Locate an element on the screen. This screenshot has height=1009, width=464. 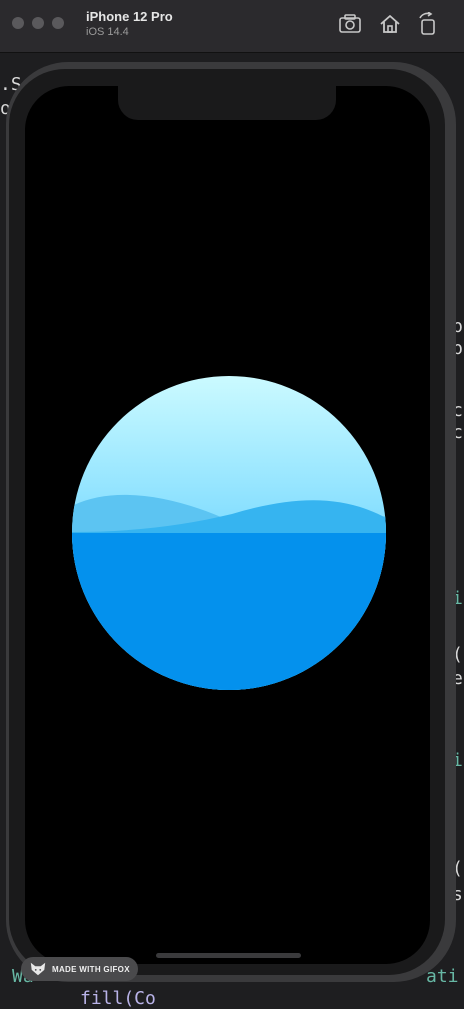
simulator-titlebar: iPhone 12 Pro iOS 14.4 is located at coordinates (232, 26).